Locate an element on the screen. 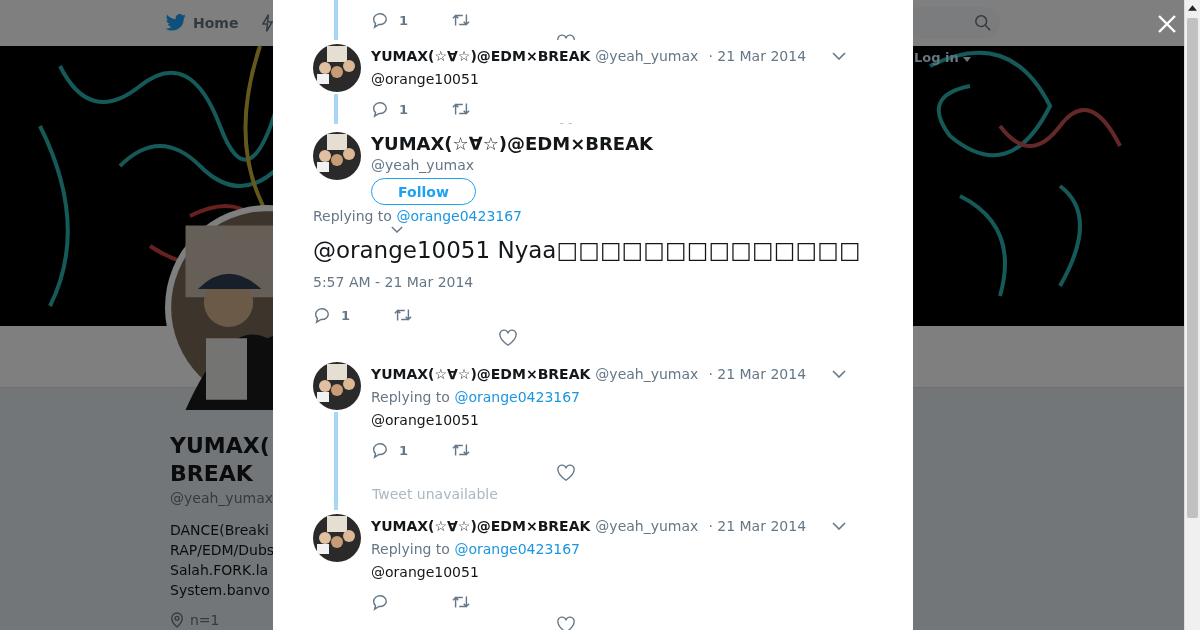  home-tab: Home is located at coordinates (202, 23).